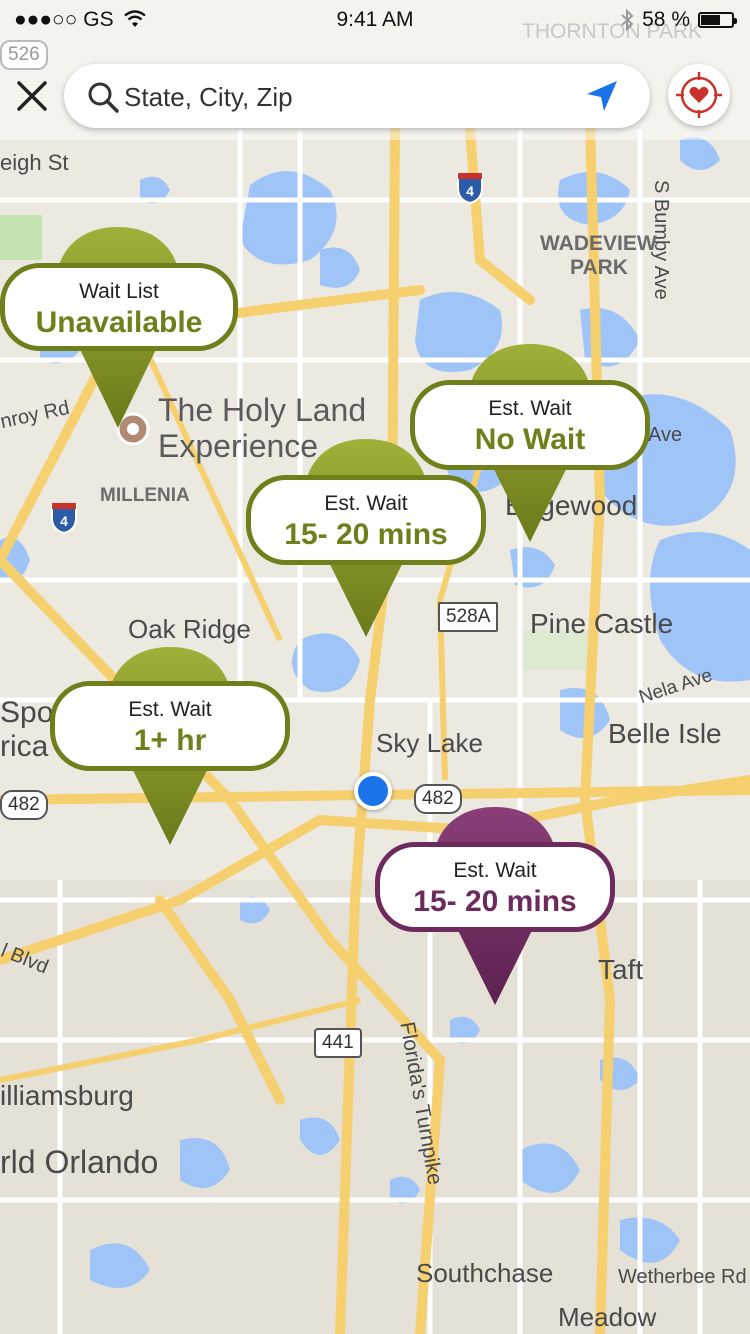  What do you see at coordinates (79, 1162) in the screenshot?
I see `map-label-world-orlando: rld Orlando` at bounding box center [79, 1162].